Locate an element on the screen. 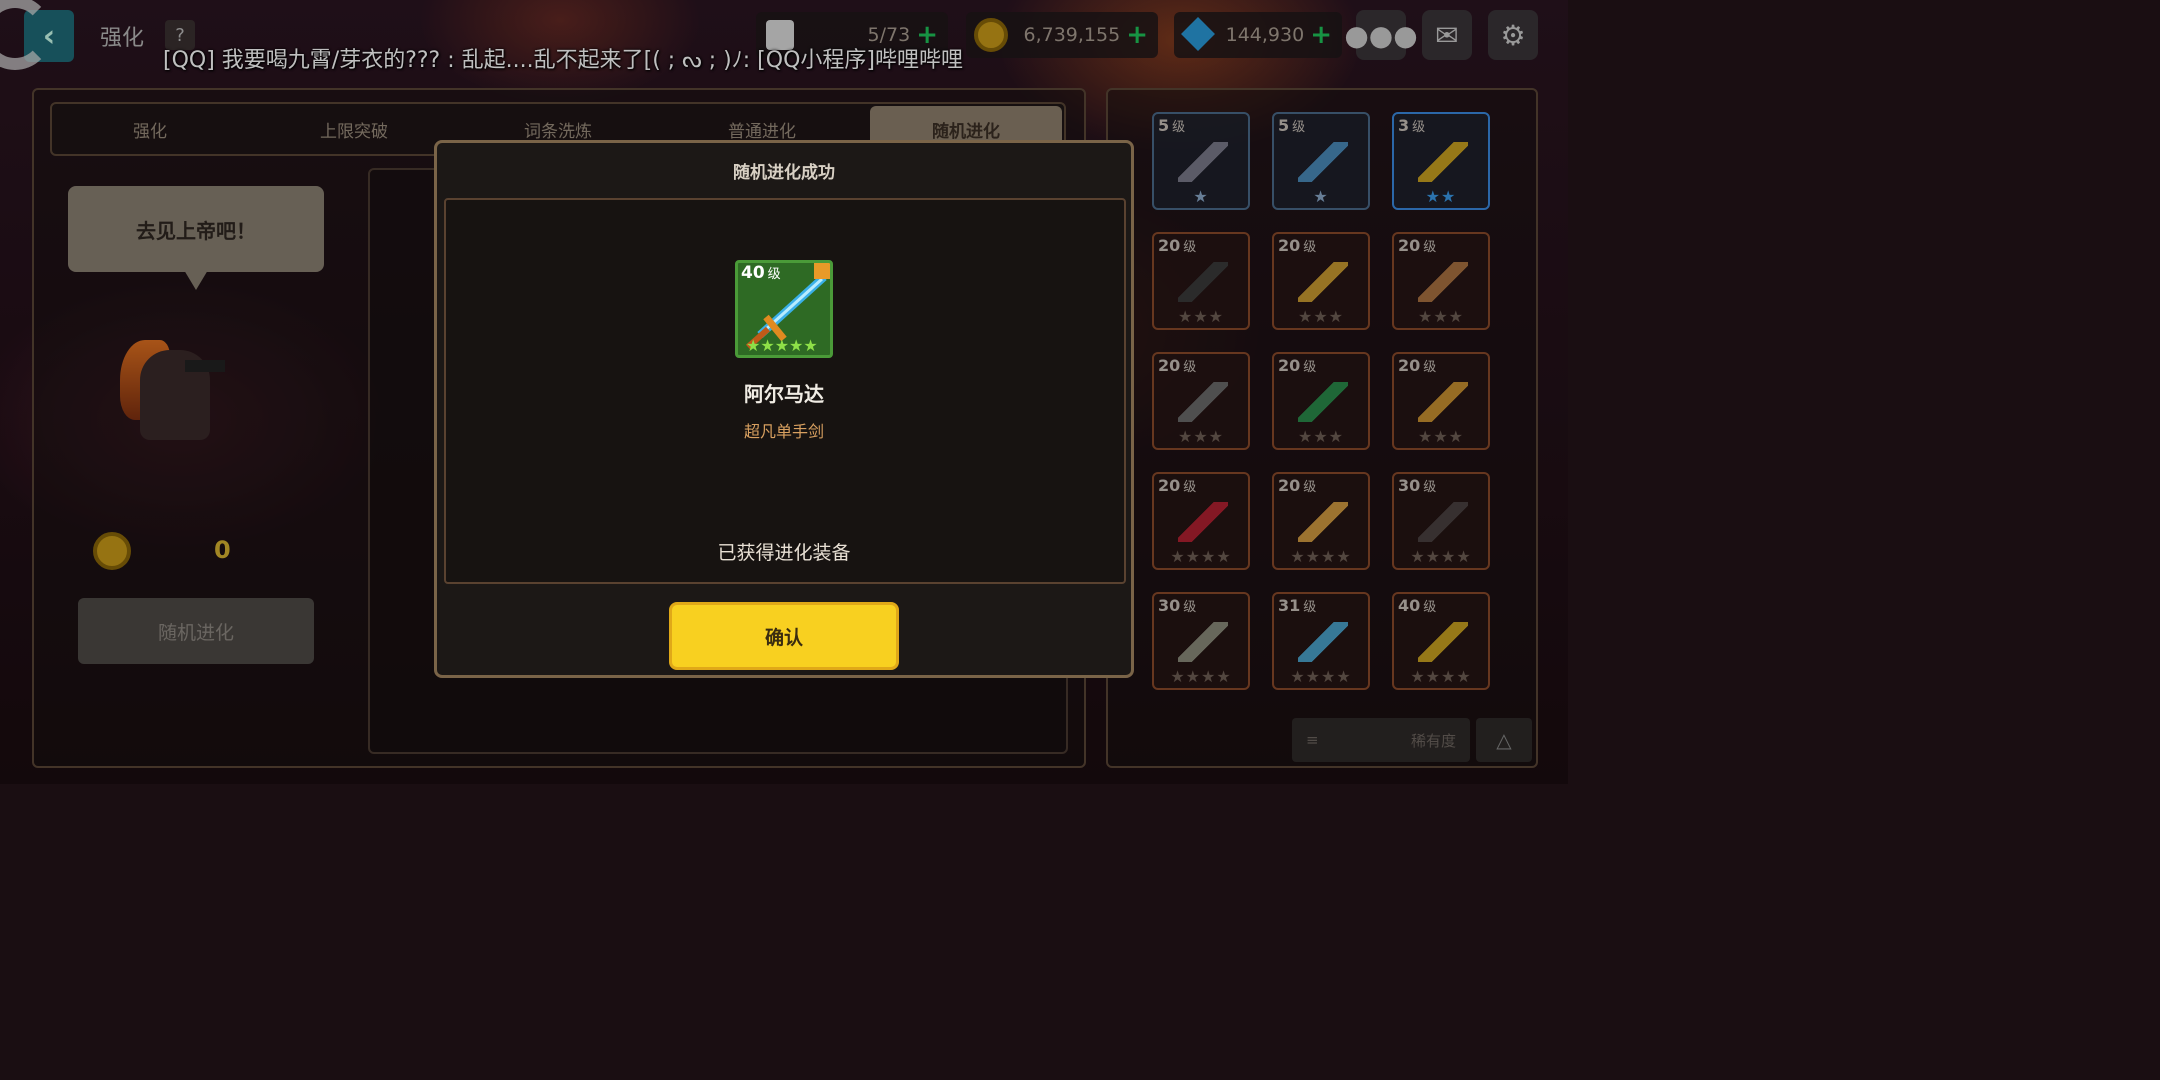  item-level: 40 级 is located at coordinates (761, 273).